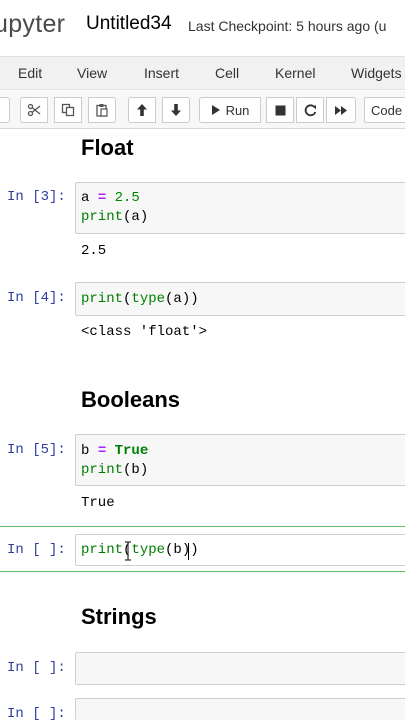 Image resolution: width=405 pixels, height=720 pixels. I want to click on heading-float: Float, so click(107, 147).